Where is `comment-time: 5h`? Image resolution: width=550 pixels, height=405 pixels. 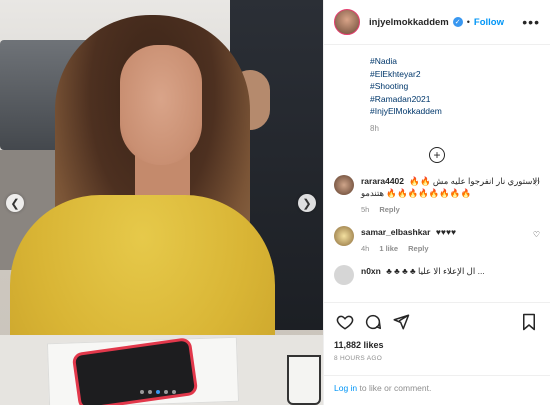 comment-time: 5h is located at coordinates (365, 209).